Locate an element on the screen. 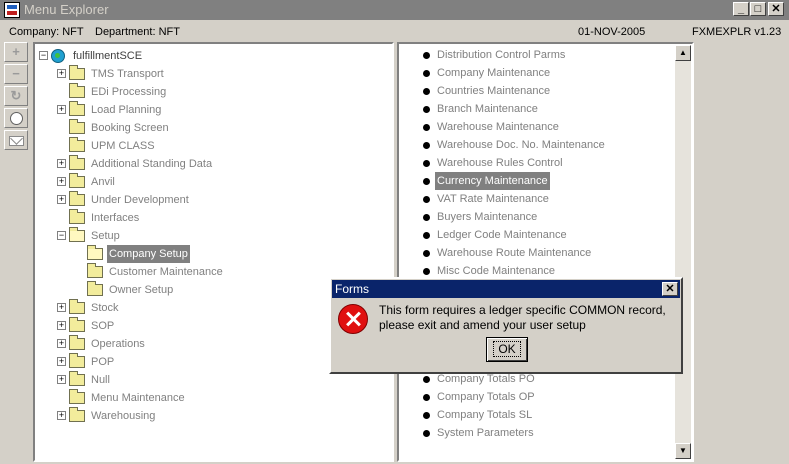 This screenshot has height=464, width=789. mail-button is located at coordinates (16, 140).